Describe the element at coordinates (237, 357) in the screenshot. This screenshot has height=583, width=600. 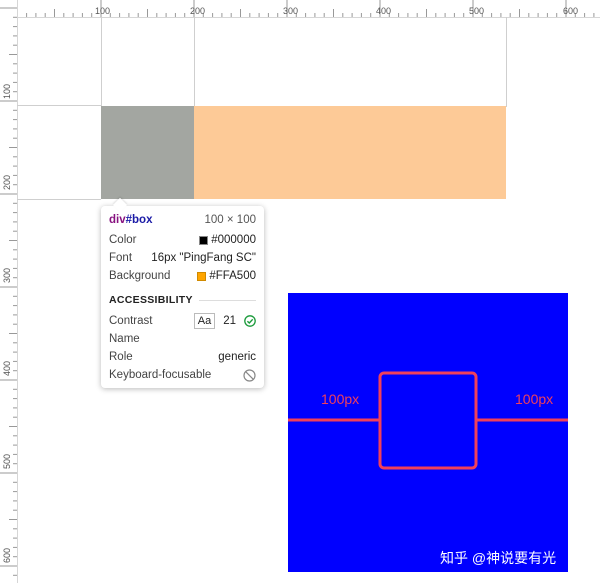
I see `role-value: generic` at that location.